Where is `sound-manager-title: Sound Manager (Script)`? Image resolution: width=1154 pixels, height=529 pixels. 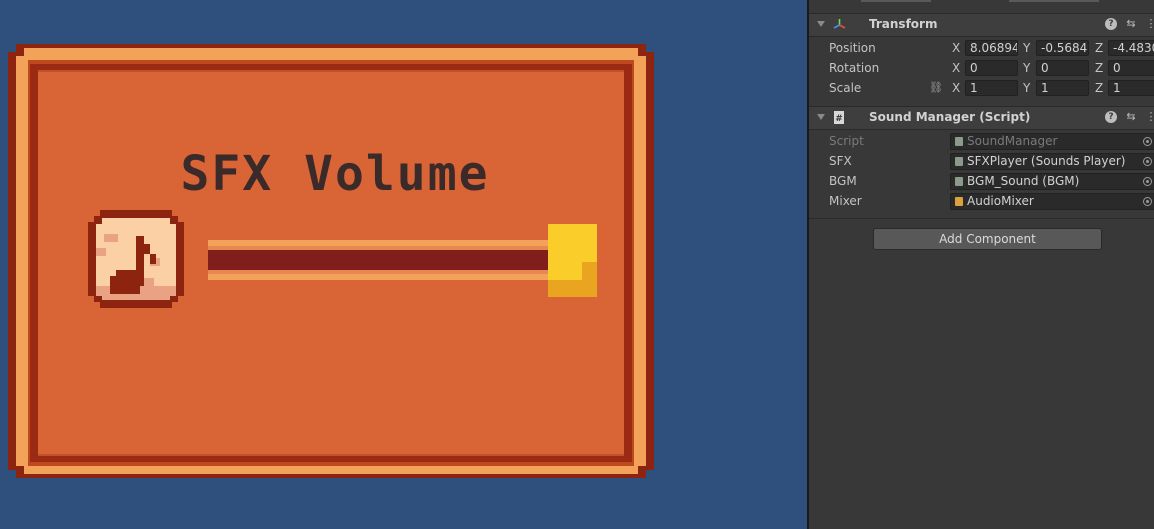 sound-manager-title: Sound Manager (Script) is located at coordinates (950, 117).